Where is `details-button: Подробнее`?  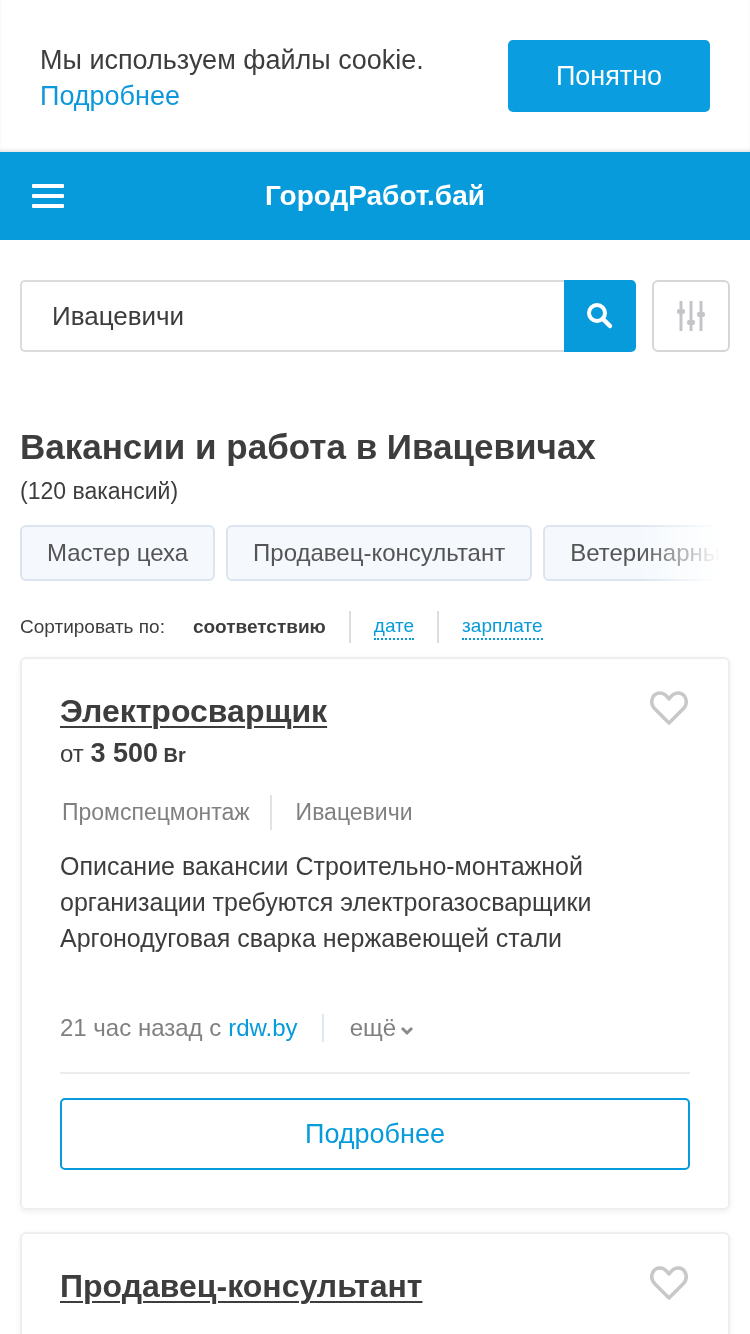 details-button: Подробнее is located at coordinates (375, 1134).